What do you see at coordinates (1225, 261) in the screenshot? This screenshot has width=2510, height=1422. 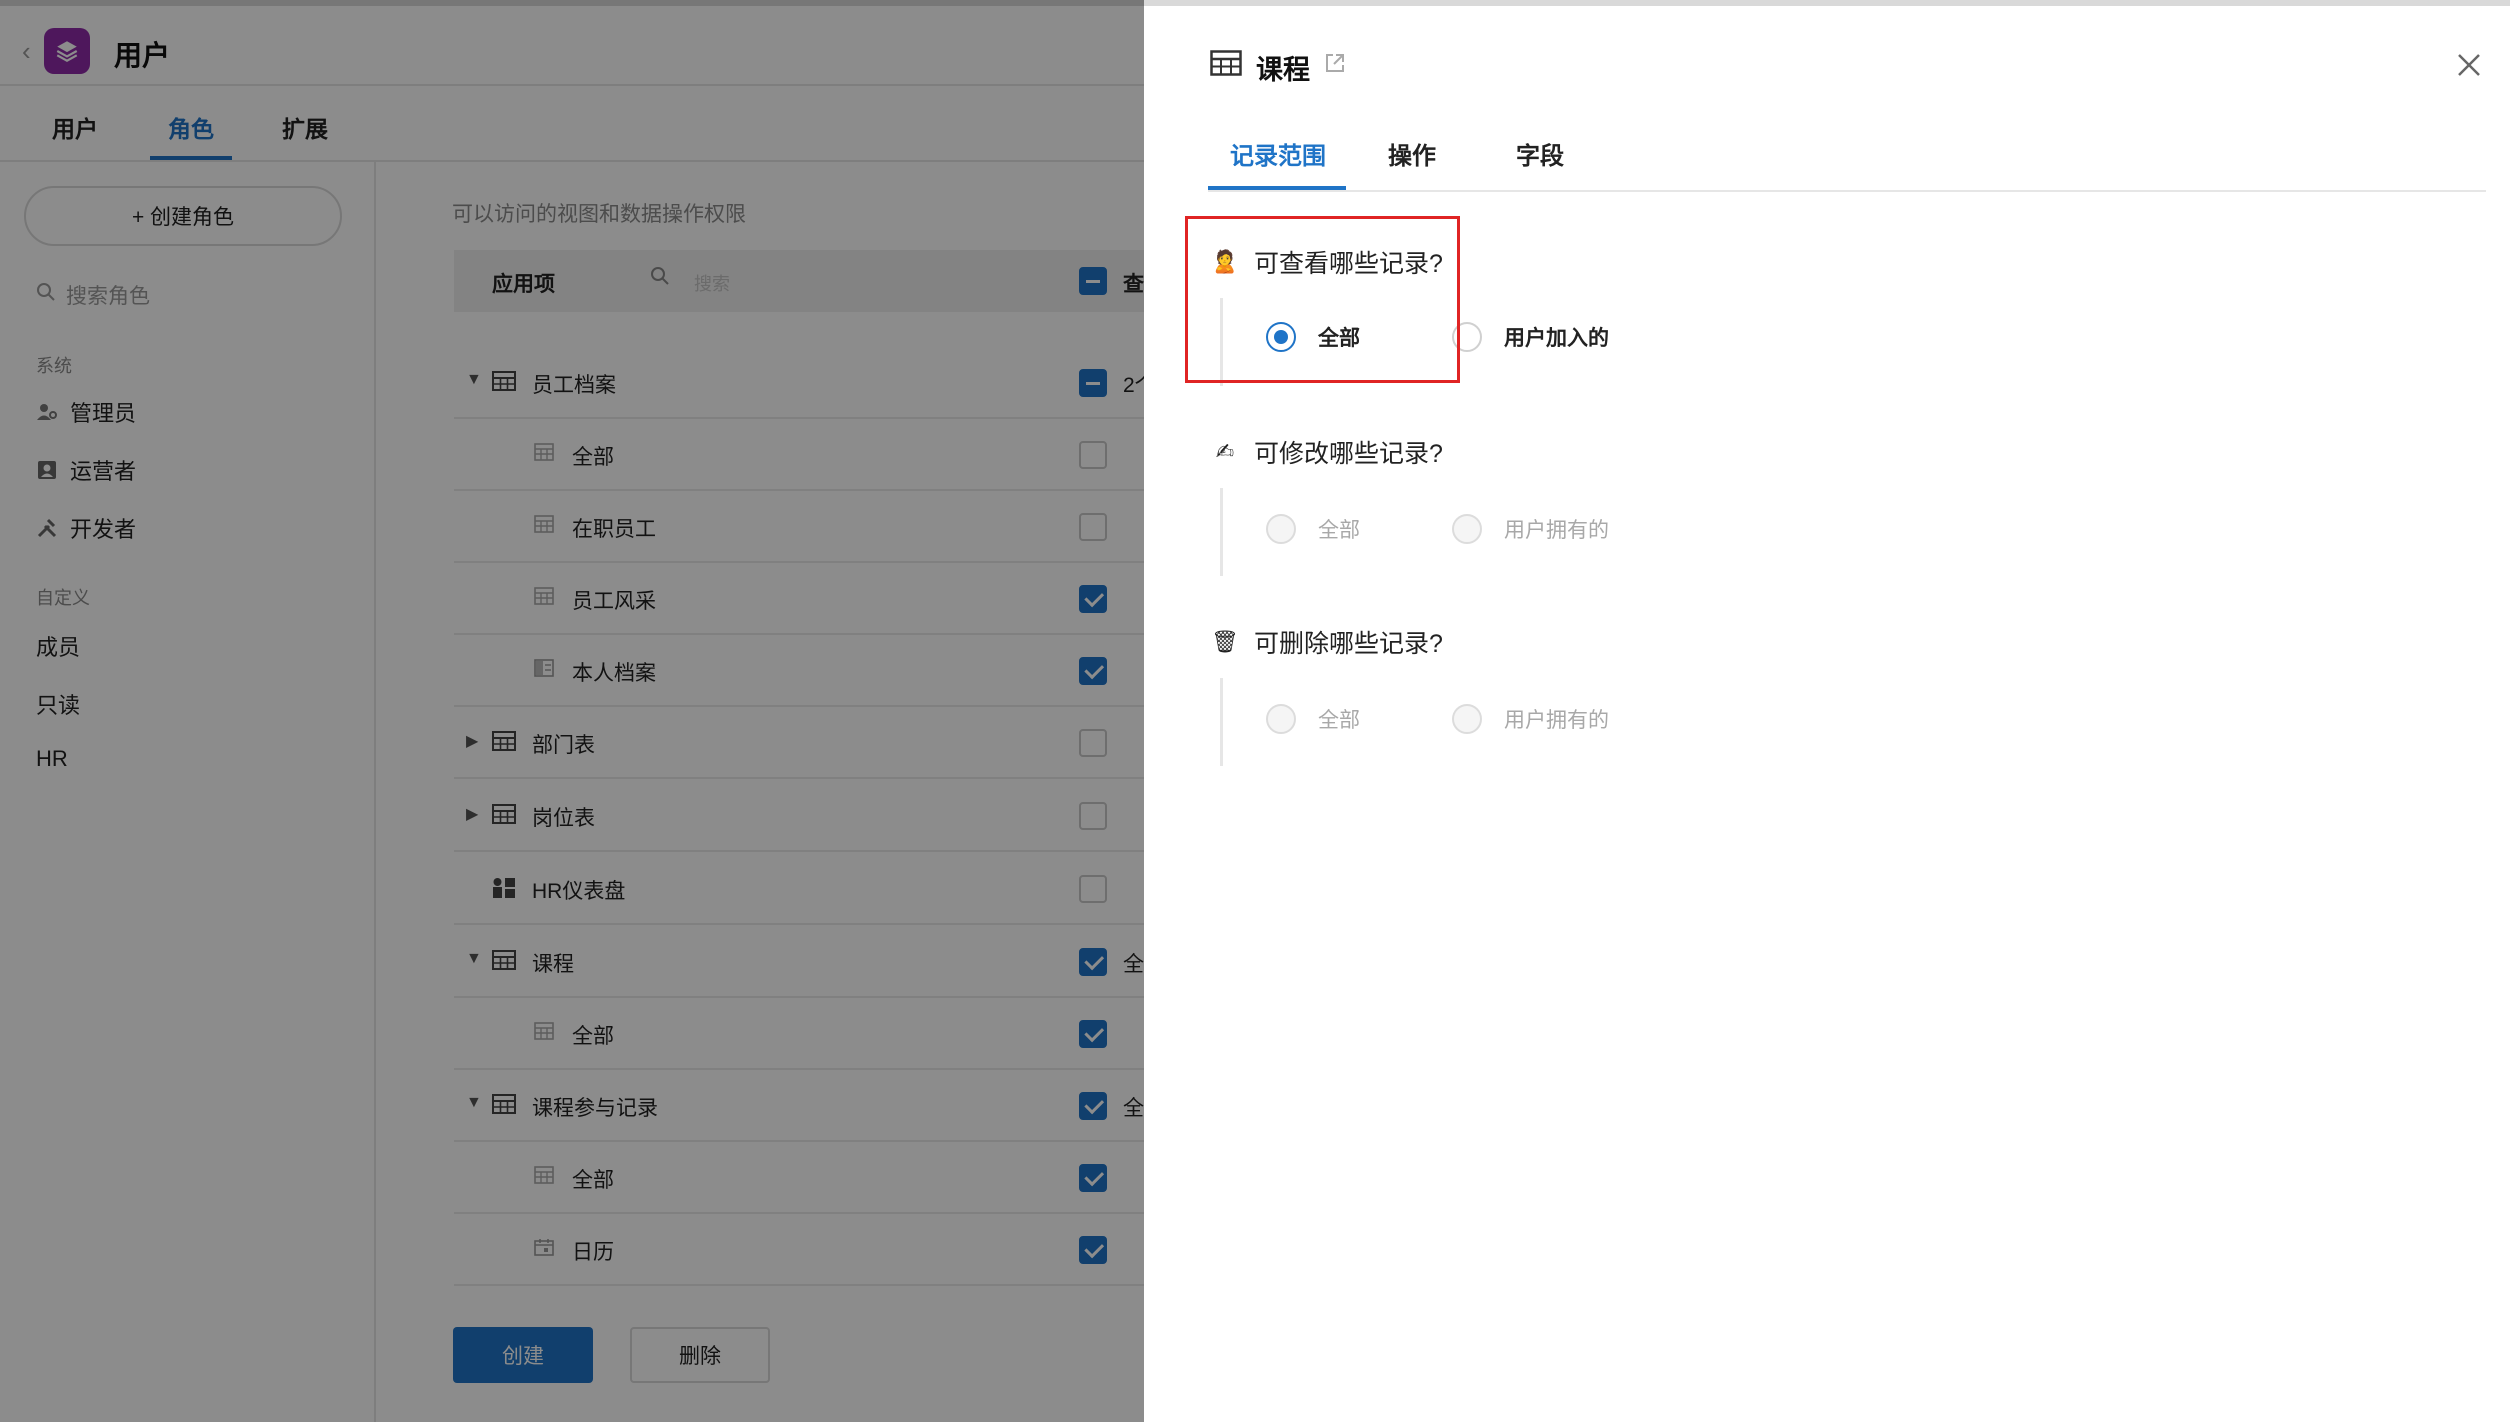 I see `person-icon: 🙎` at bounding box center [1225, 261].